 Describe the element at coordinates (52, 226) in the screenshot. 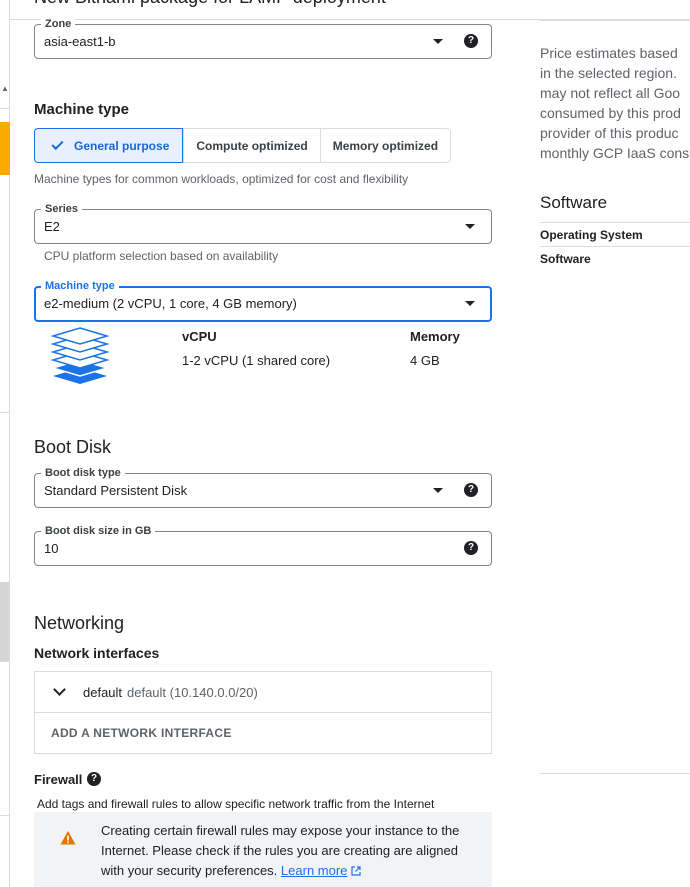

I see `series-value: E2` at that location.